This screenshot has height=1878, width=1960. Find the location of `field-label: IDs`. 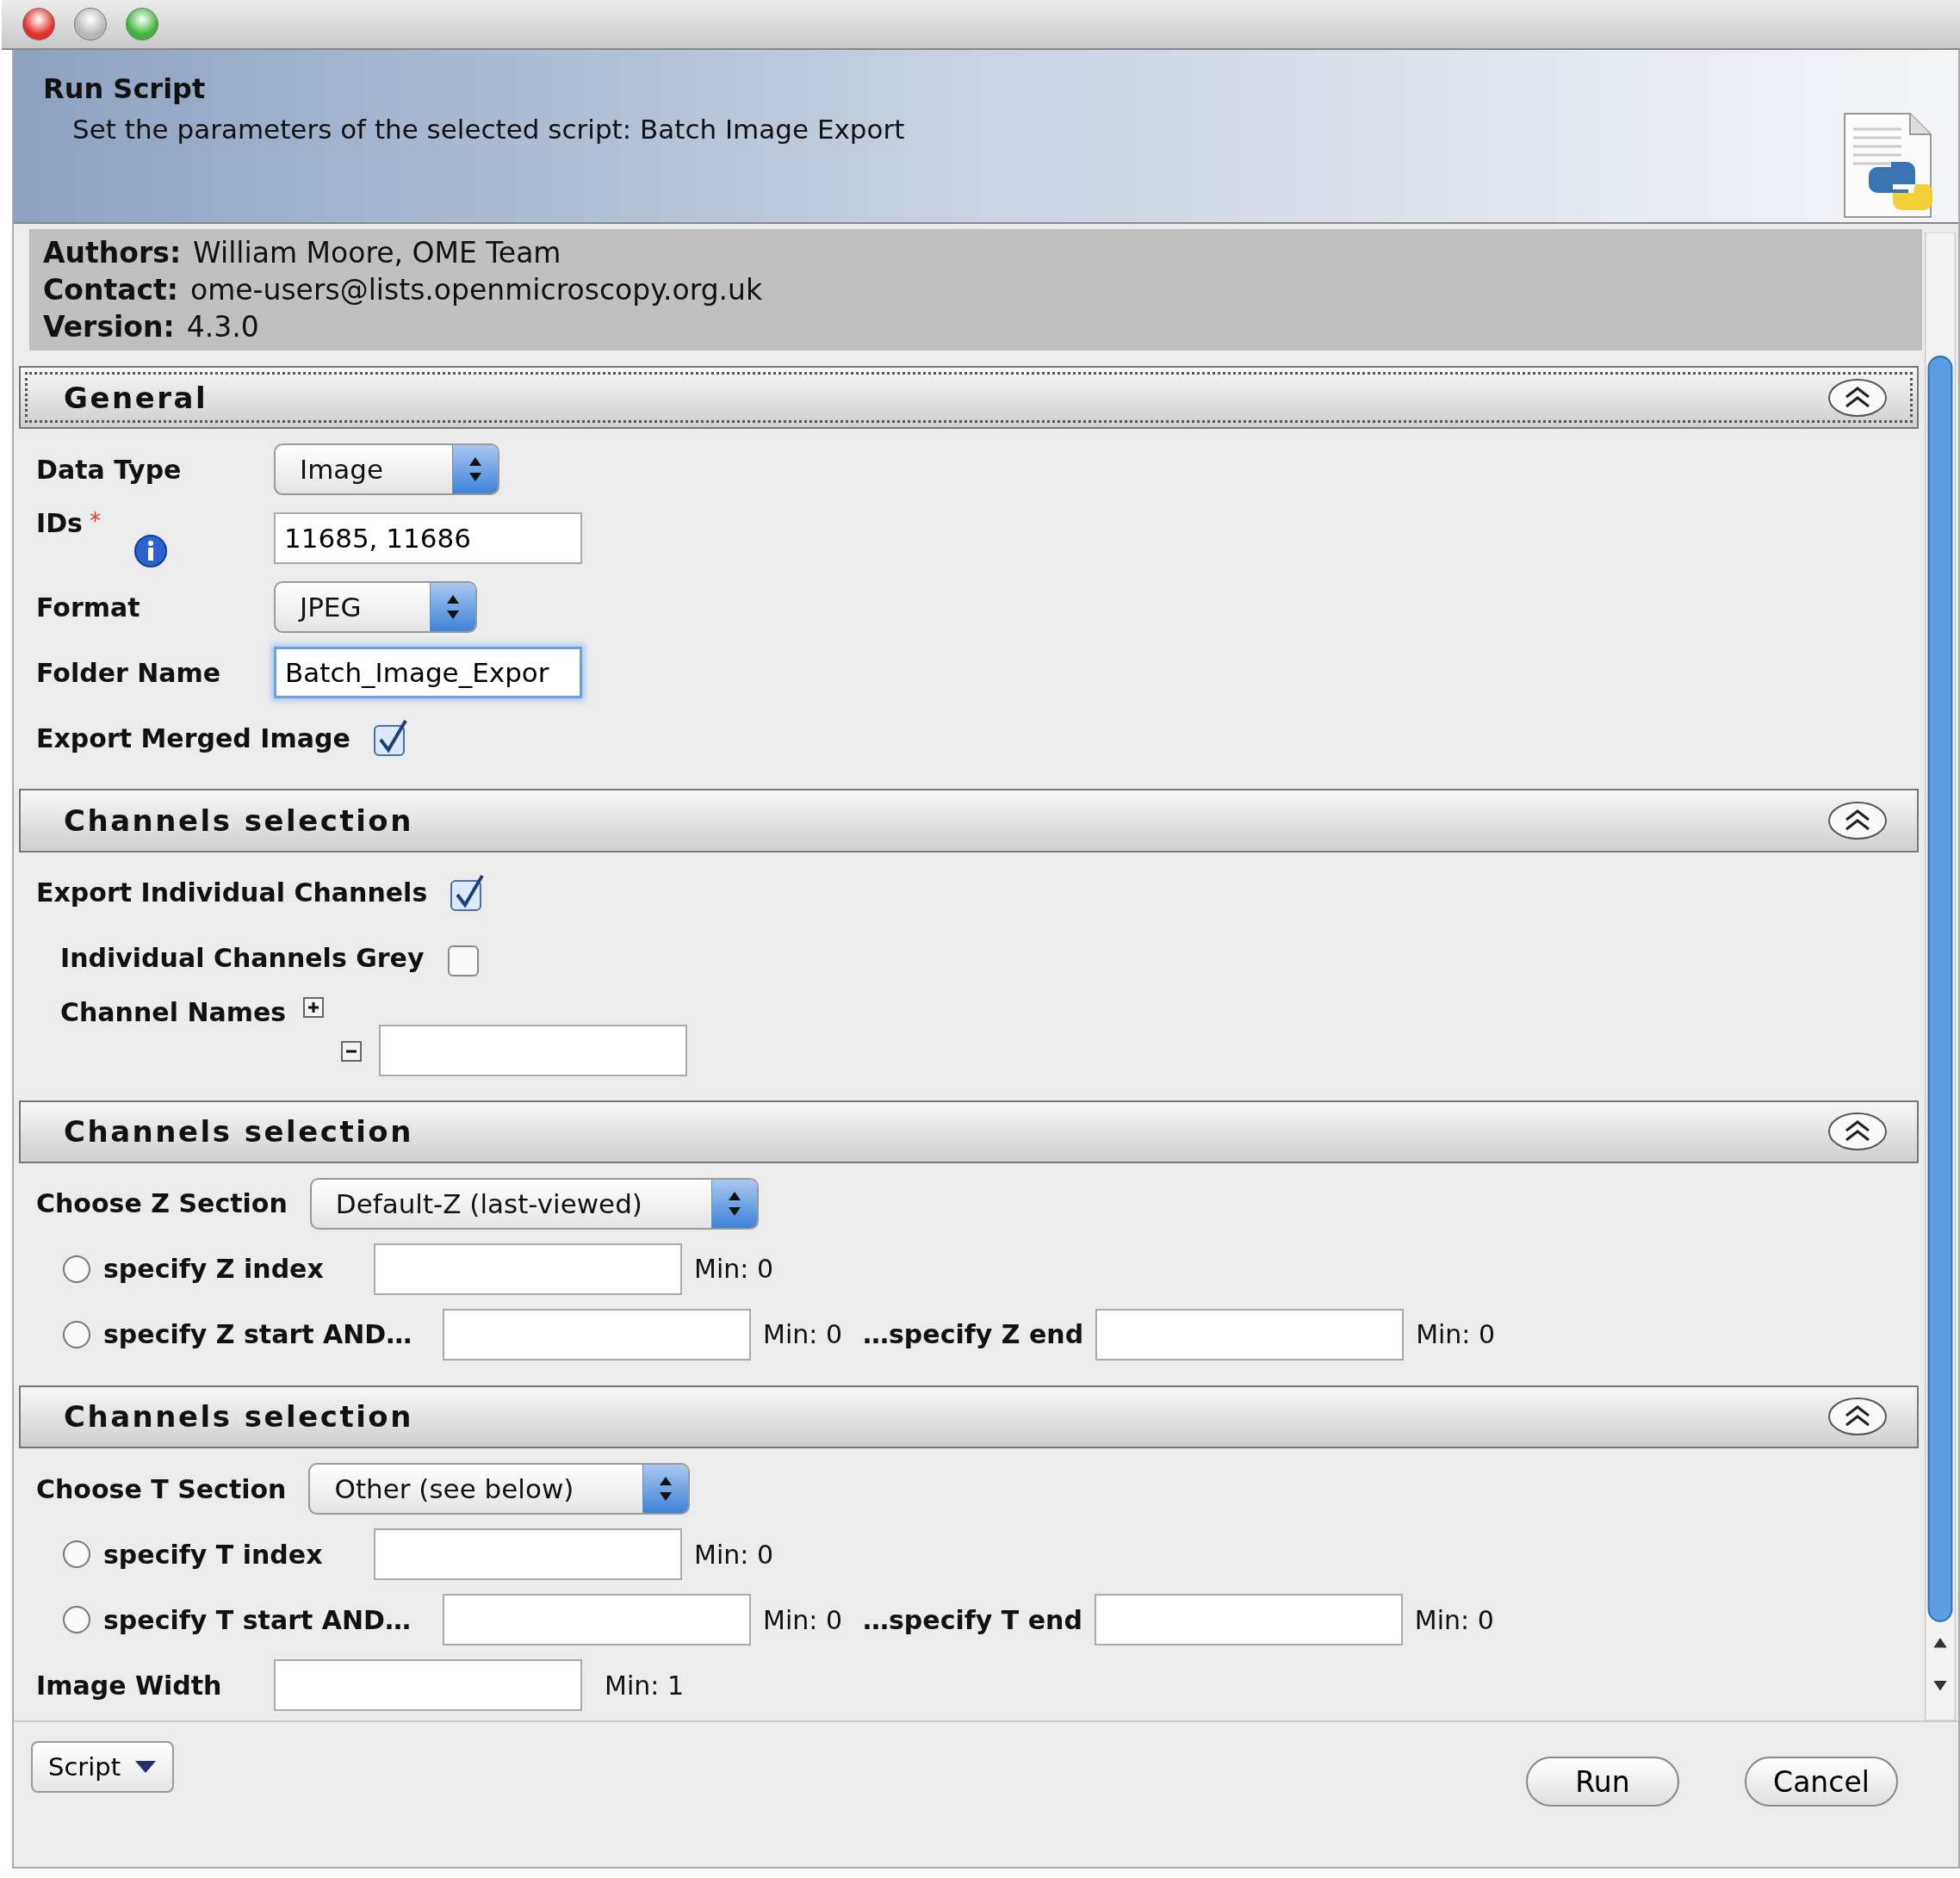

field-label: IDs is located at coordinates (59, 524).